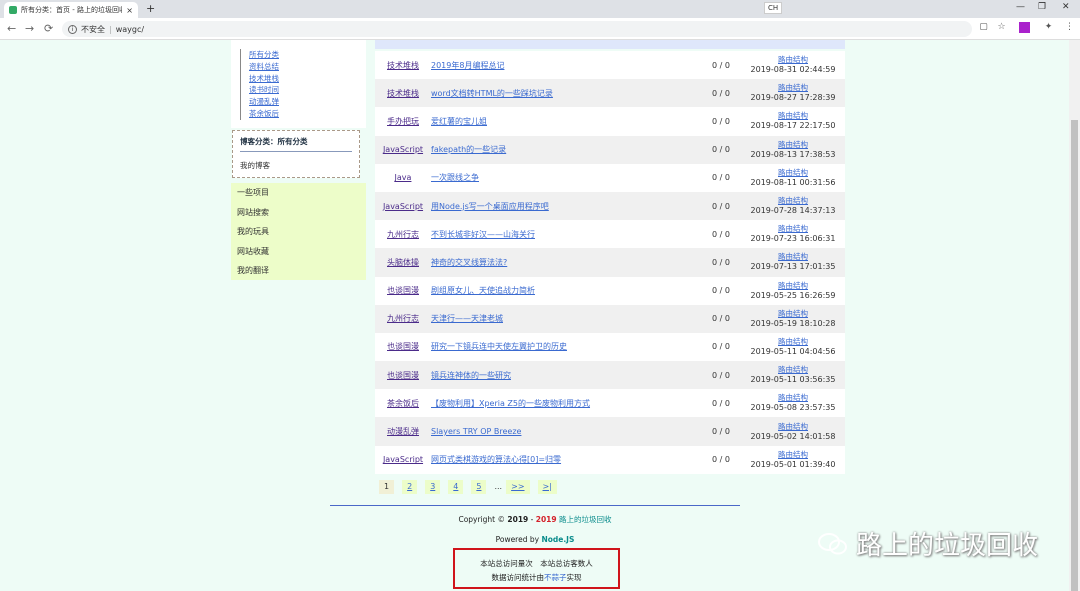  What do you see at coordinates (1074, 355) in the screenshot?
I see `scrollbar-thumb` at bounding box center [1074, 355].